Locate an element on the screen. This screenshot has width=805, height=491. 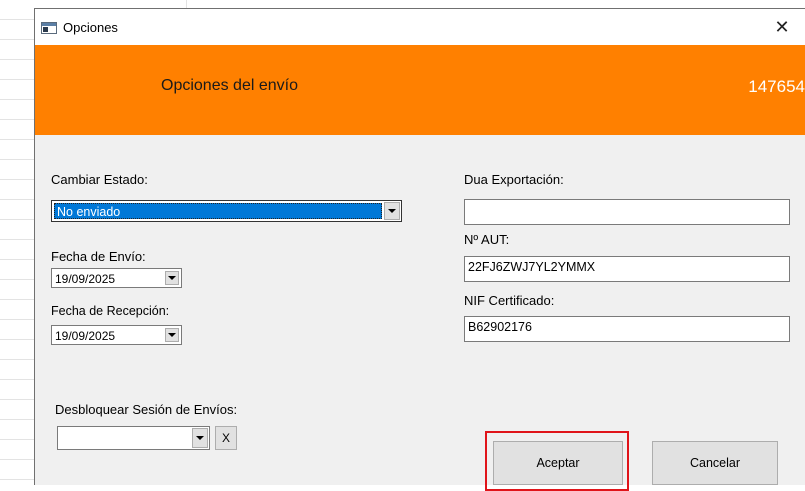
nif-label: NIF Certificado: is located at coordinates (509, 300).